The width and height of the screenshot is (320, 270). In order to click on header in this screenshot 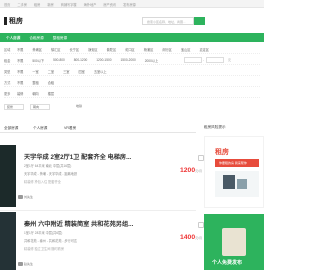, I will do `click(132, 19)`.